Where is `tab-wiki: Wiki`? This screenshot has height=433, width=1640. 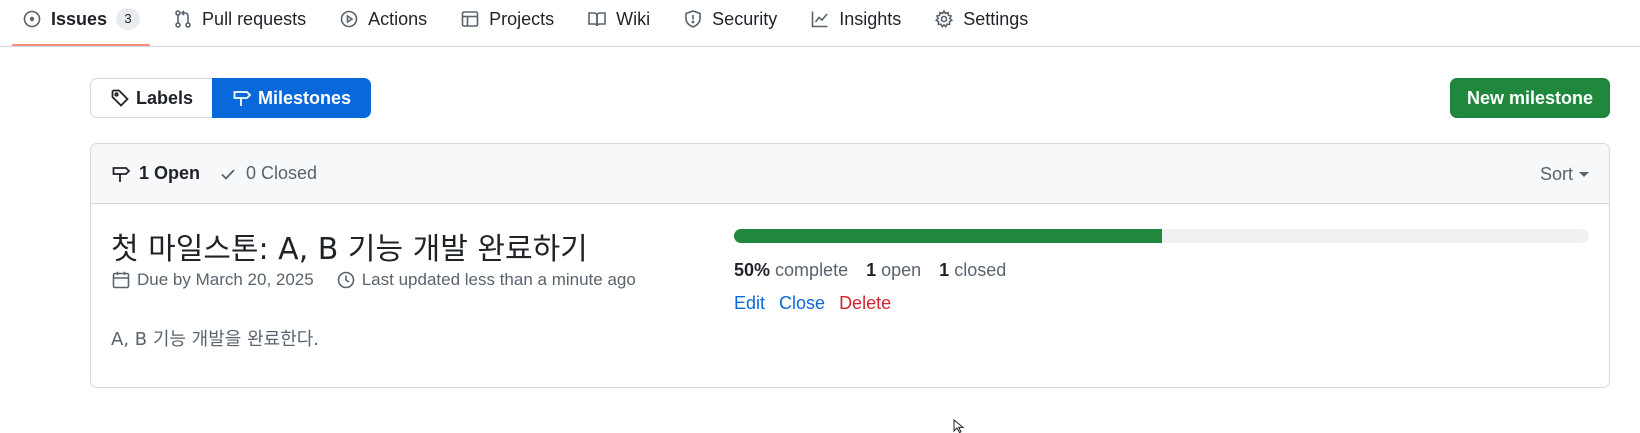 tab-wiki: Wiki is located at coordinates (618, 19).